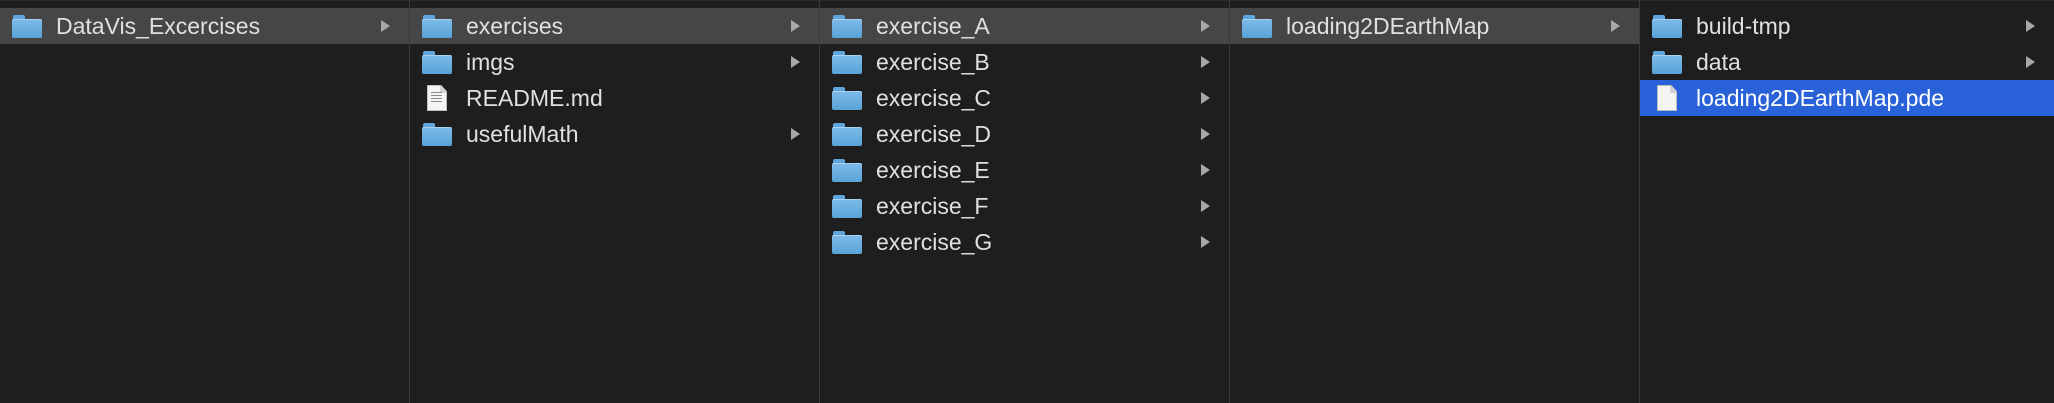 This screenshot has height=403, width=2054. Describe the element at coordinates (1024, 134) in the screenshot. I see `list-item-exercise-d: exercise_D` at that location.